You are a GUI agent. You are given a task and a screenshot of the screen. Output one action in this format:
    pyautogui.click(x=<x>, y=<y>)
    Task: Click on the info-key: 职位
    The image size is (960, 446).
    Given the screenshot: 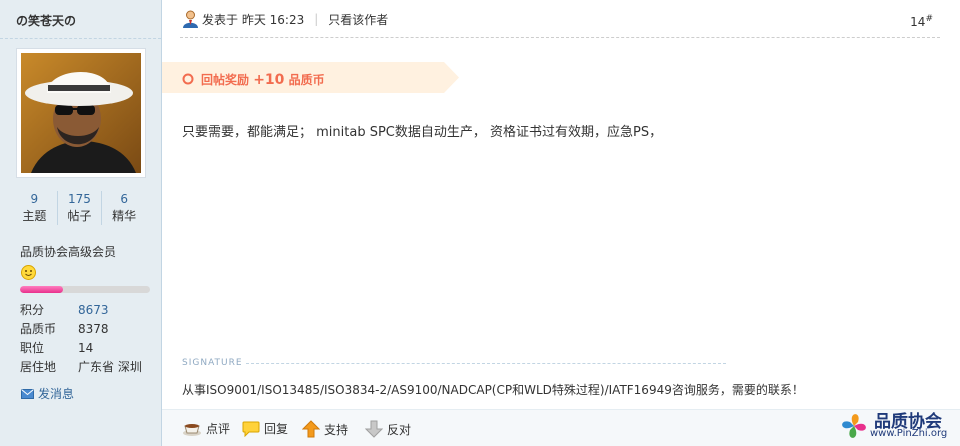 What is the action you would take?
    pyautogui.click(x=32, y=348)
    